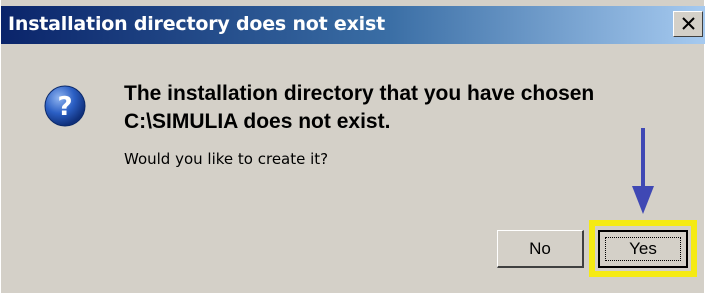 This screenshot has width=706, height=293. I want to click on prompt-text: Would you like to create it?, so click(226, 159).